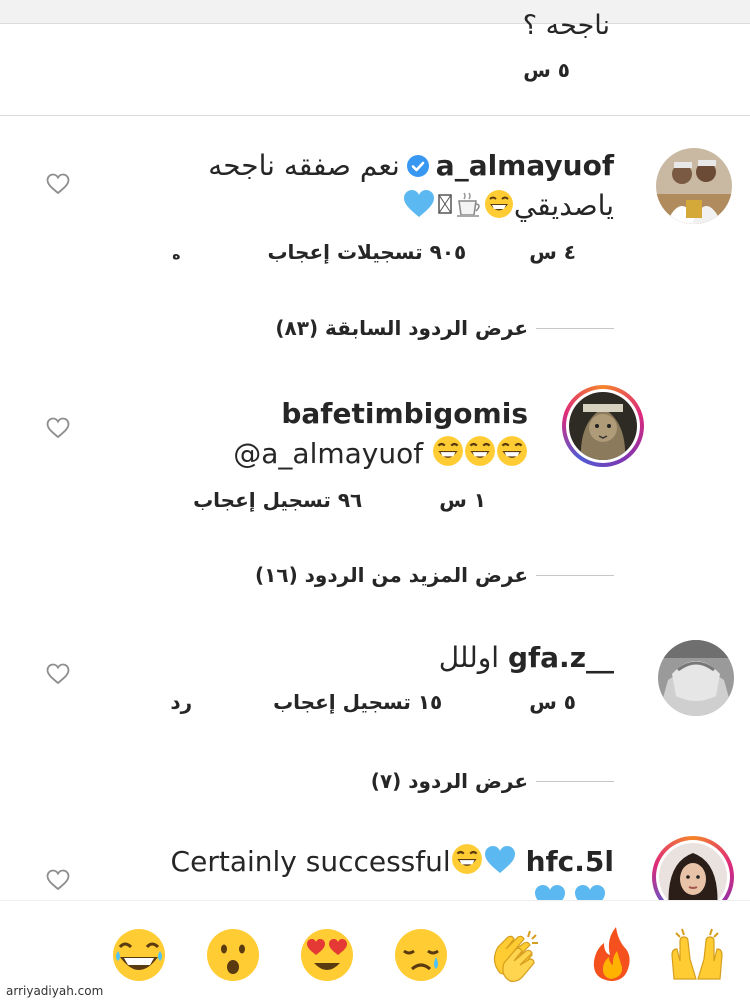  I want to click on avatar-story-ring, so click(603, 426).